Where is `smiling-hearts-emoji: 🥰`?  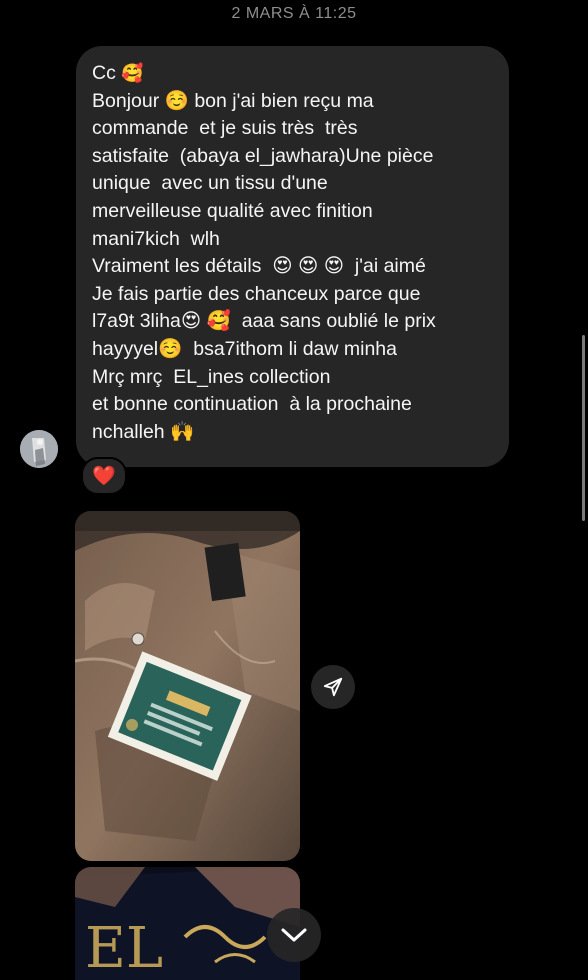
smiling-hearts-emoji: 🥰 is located at coordinates (132, 73).